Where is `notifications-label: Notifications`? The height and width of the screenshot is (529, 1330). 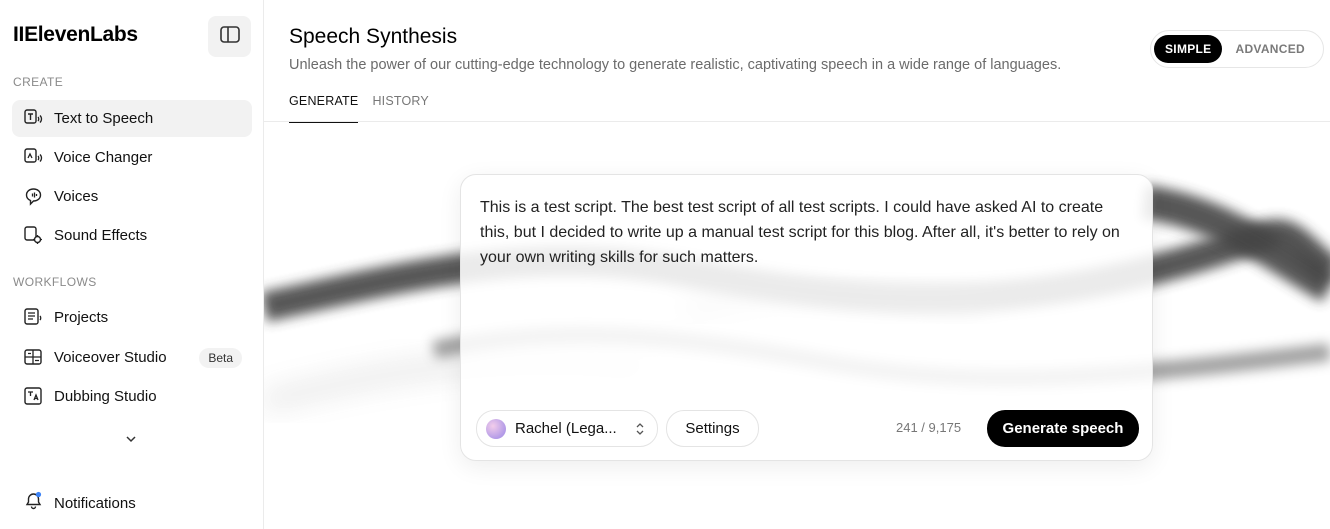 notifications-label: Notifications is located at coordinates (95, 503).